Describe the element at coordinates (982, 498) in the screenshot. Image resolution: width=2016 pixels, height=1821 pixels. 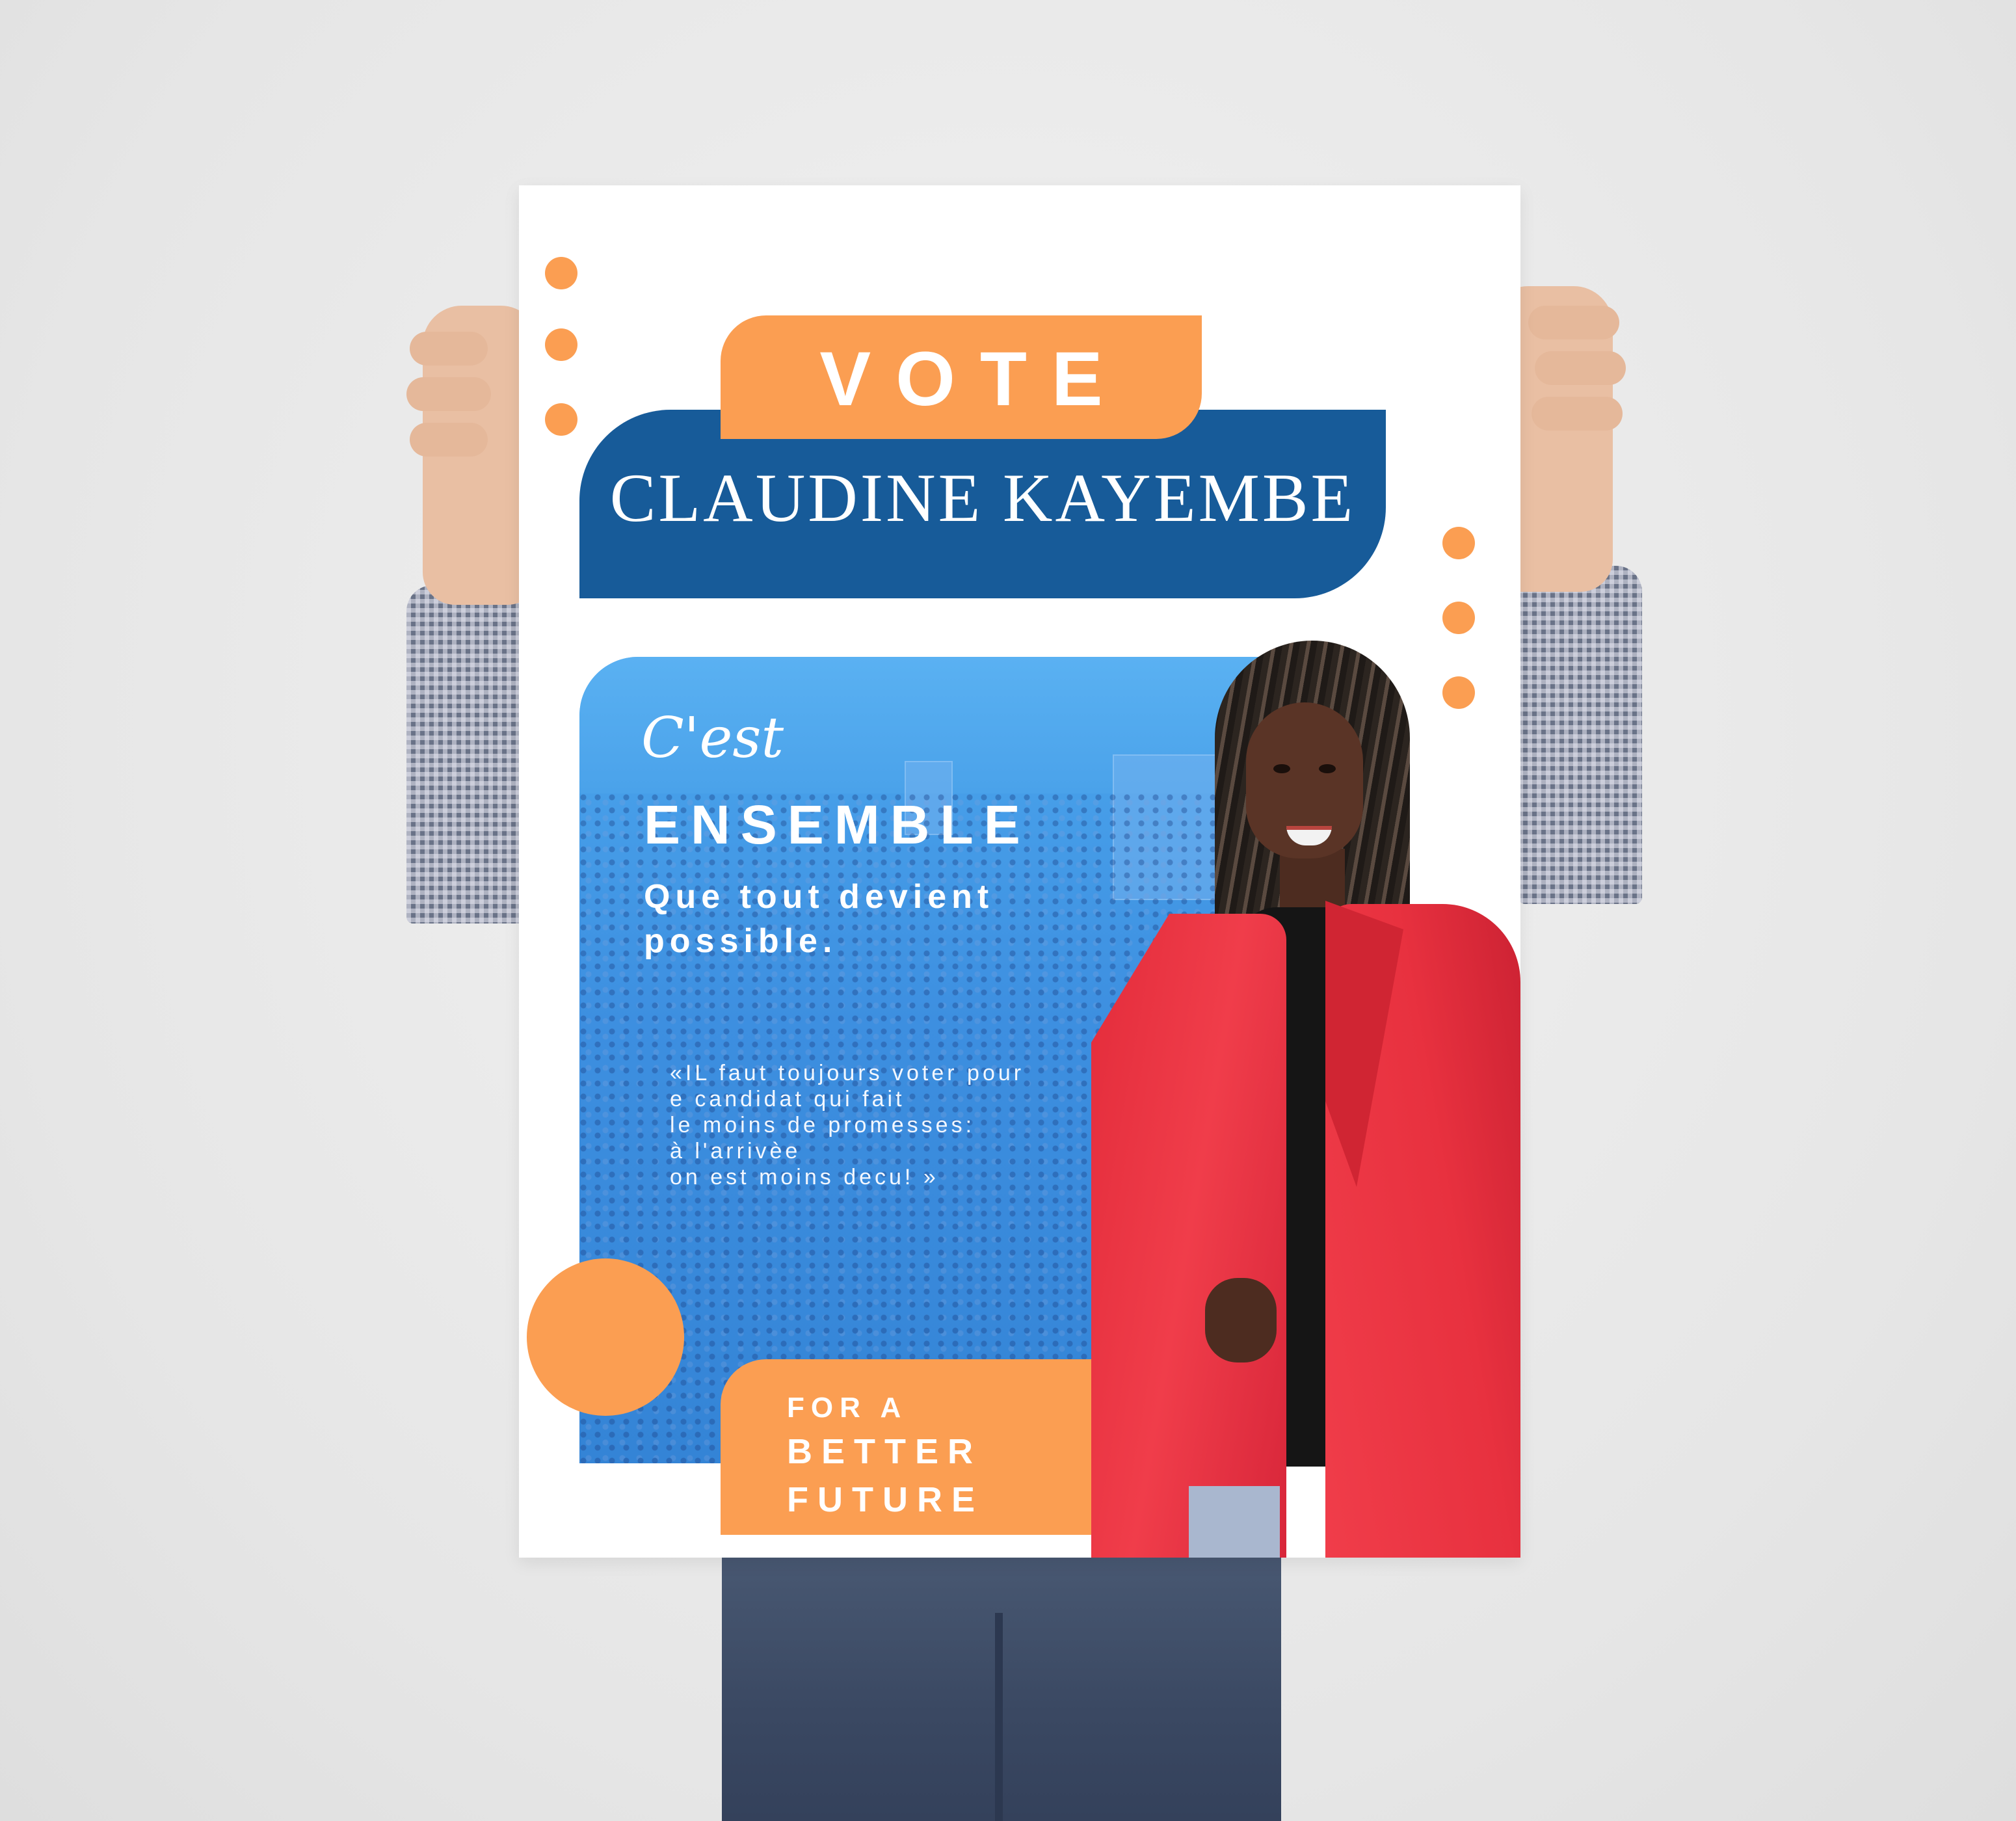
I see `candidate-name: CLAUDINE KAYEMBE` at that location.